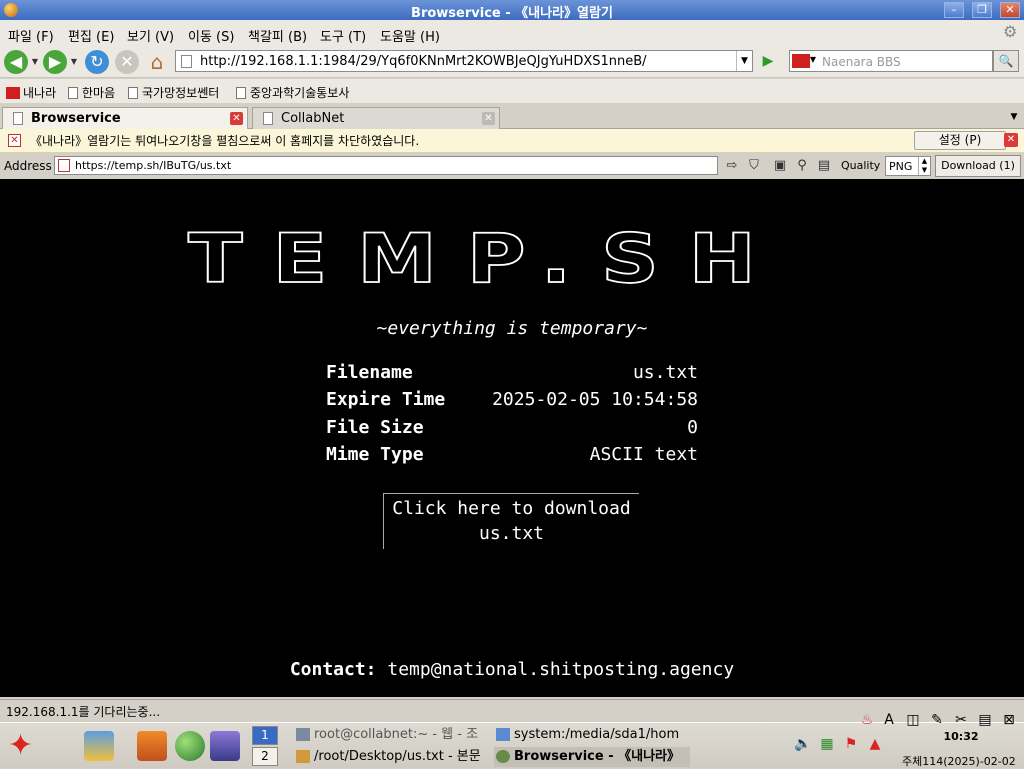  I want to click on clock: 10:32, so click(961, 736).